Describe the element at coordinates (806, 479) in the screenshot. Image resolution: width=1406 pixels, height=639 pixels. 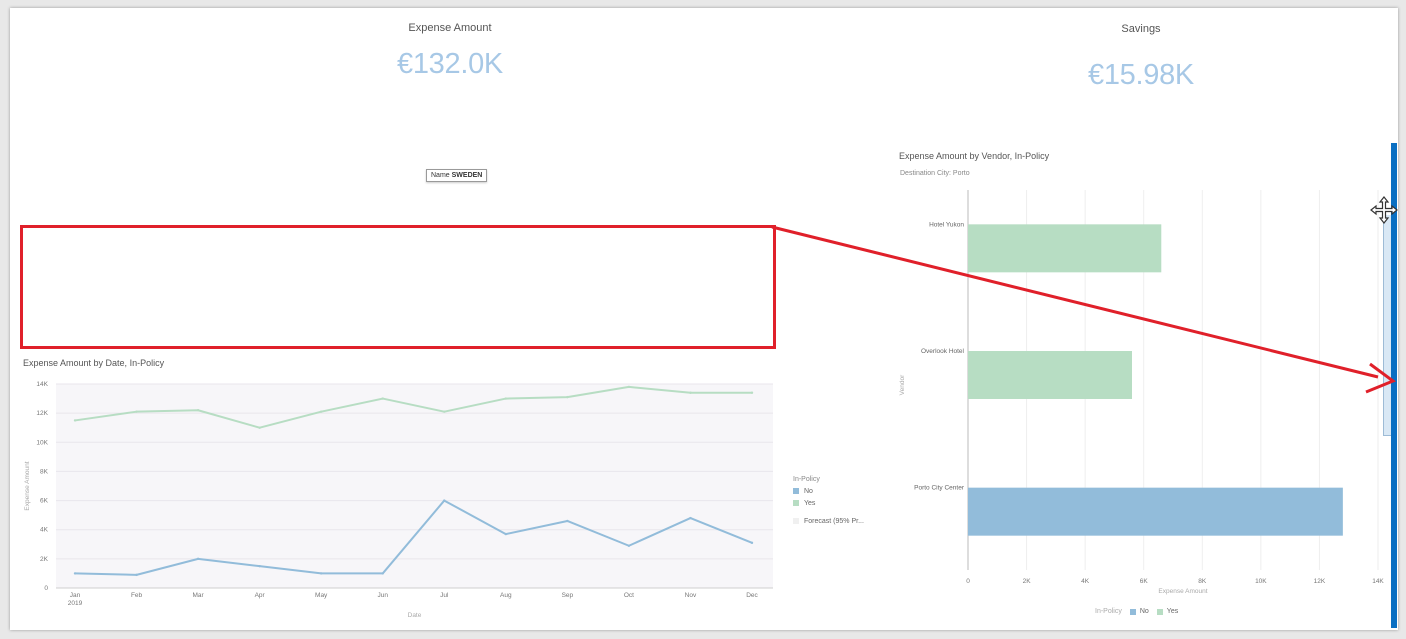
I see `line-legend-title: In-Policy` at that location.